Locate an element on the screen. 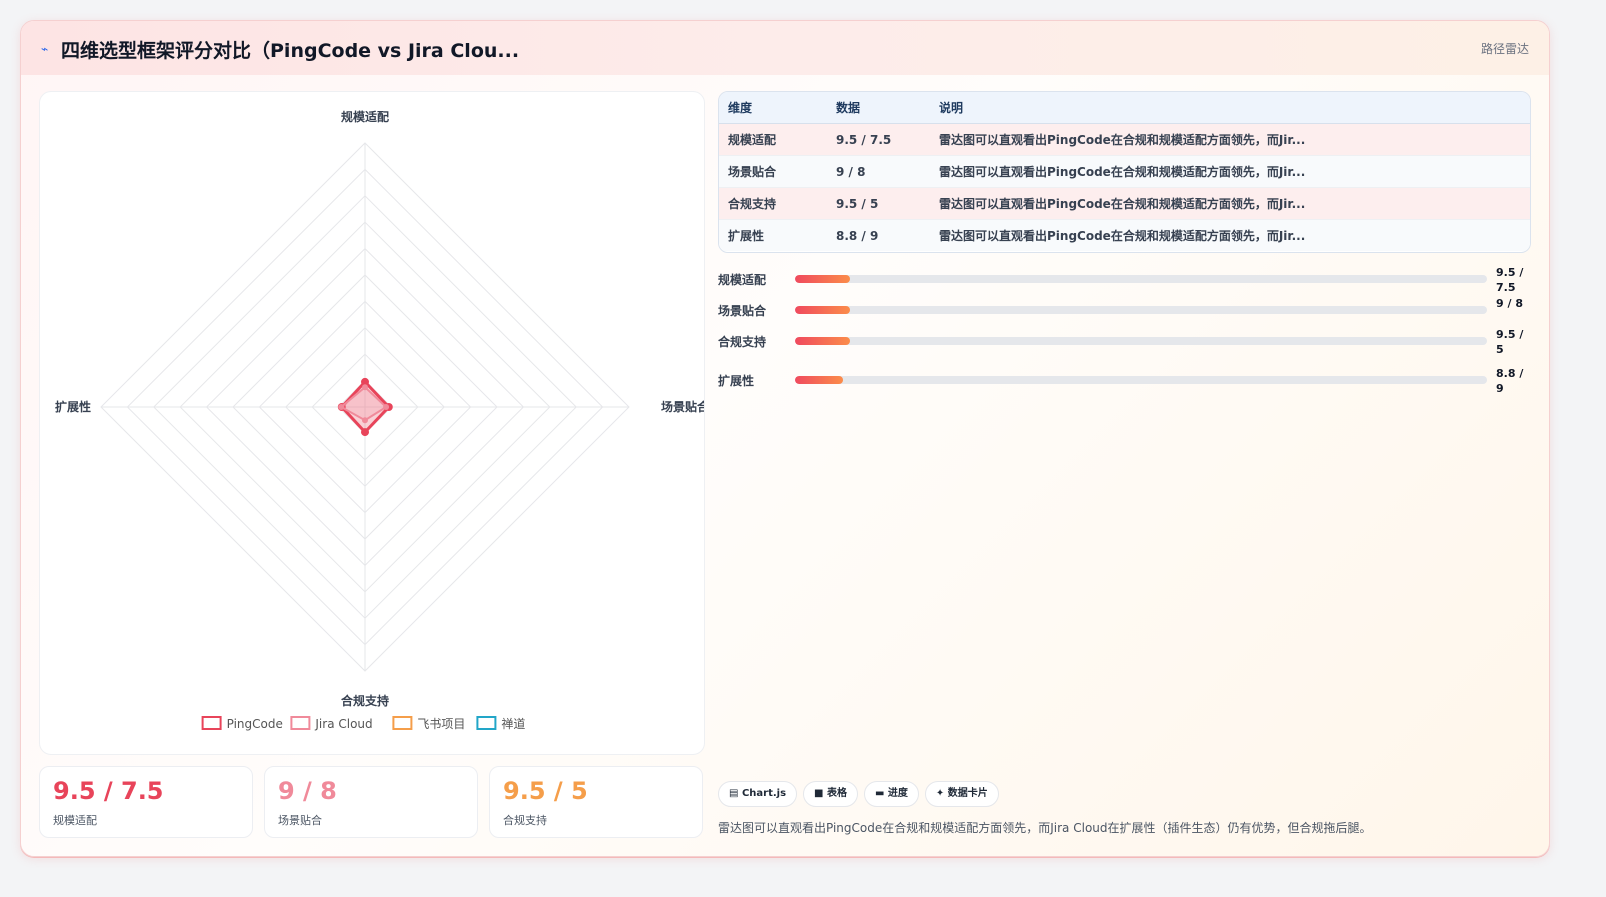  legend-label: 禅道 is located at coordinates (513, 724).